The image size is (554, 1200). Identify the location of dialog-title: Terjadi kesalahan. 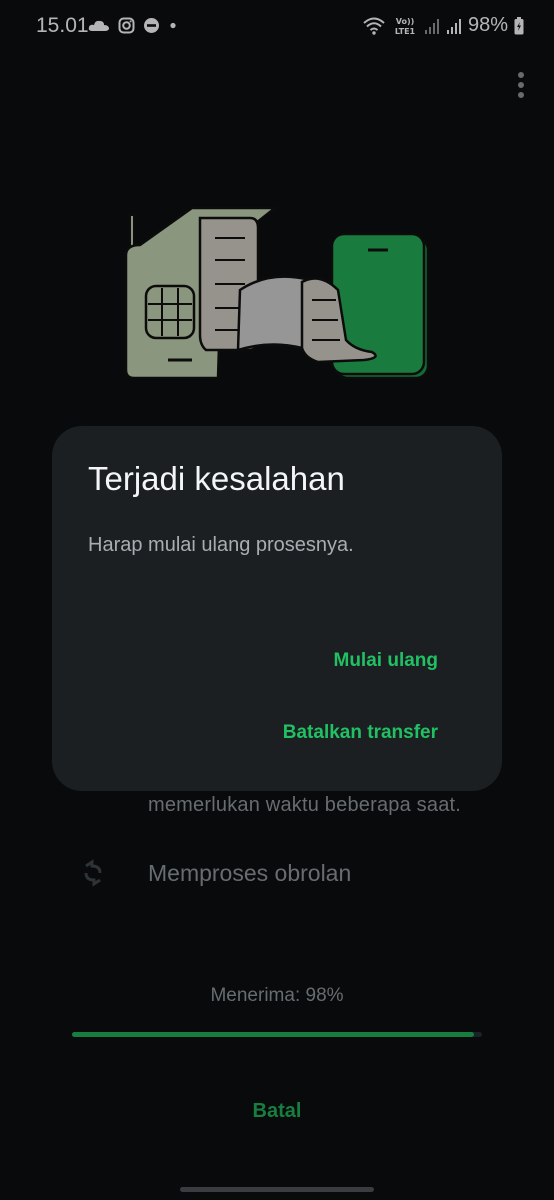
(216, 478).